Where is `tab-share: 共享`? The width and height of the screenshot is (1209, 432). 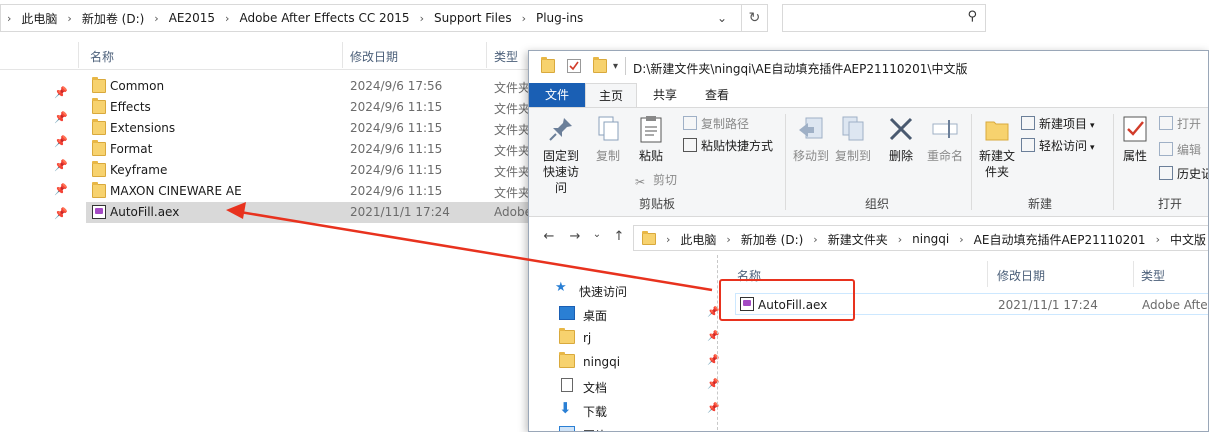
tab-share: 共享 is located at coordinates (665, 95).